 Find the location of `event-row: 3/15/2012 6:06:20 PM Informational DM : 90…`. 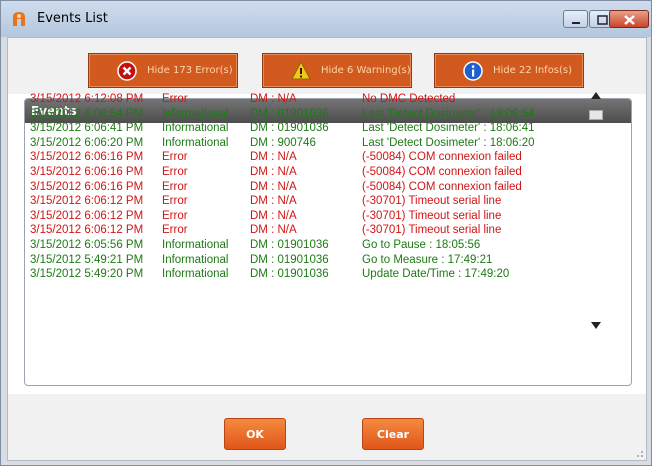

event-row: 3/15/2012 6:06:20 PM Informational DM : 90… is located at coordinates (310, 143).